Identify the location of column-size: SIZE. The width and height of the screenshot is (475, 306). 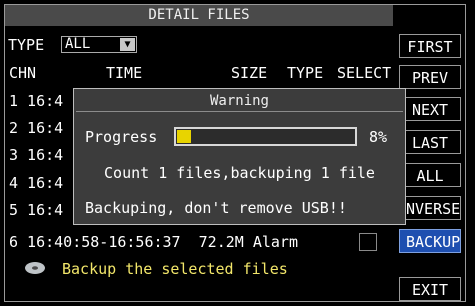
(249, 73).